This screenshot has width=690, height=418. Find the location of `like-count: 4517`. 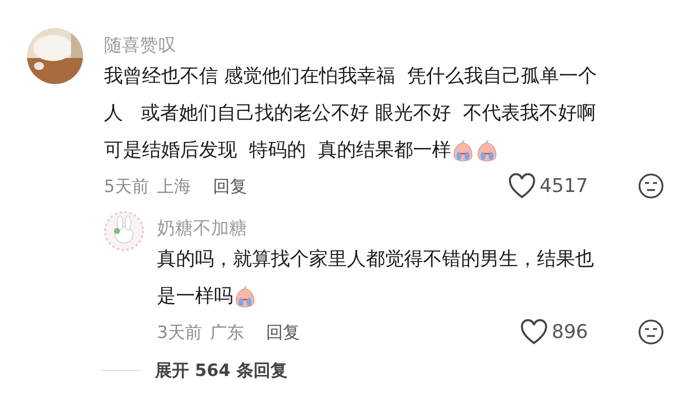

like-count: 4517 is located at coordinates (564, 186).